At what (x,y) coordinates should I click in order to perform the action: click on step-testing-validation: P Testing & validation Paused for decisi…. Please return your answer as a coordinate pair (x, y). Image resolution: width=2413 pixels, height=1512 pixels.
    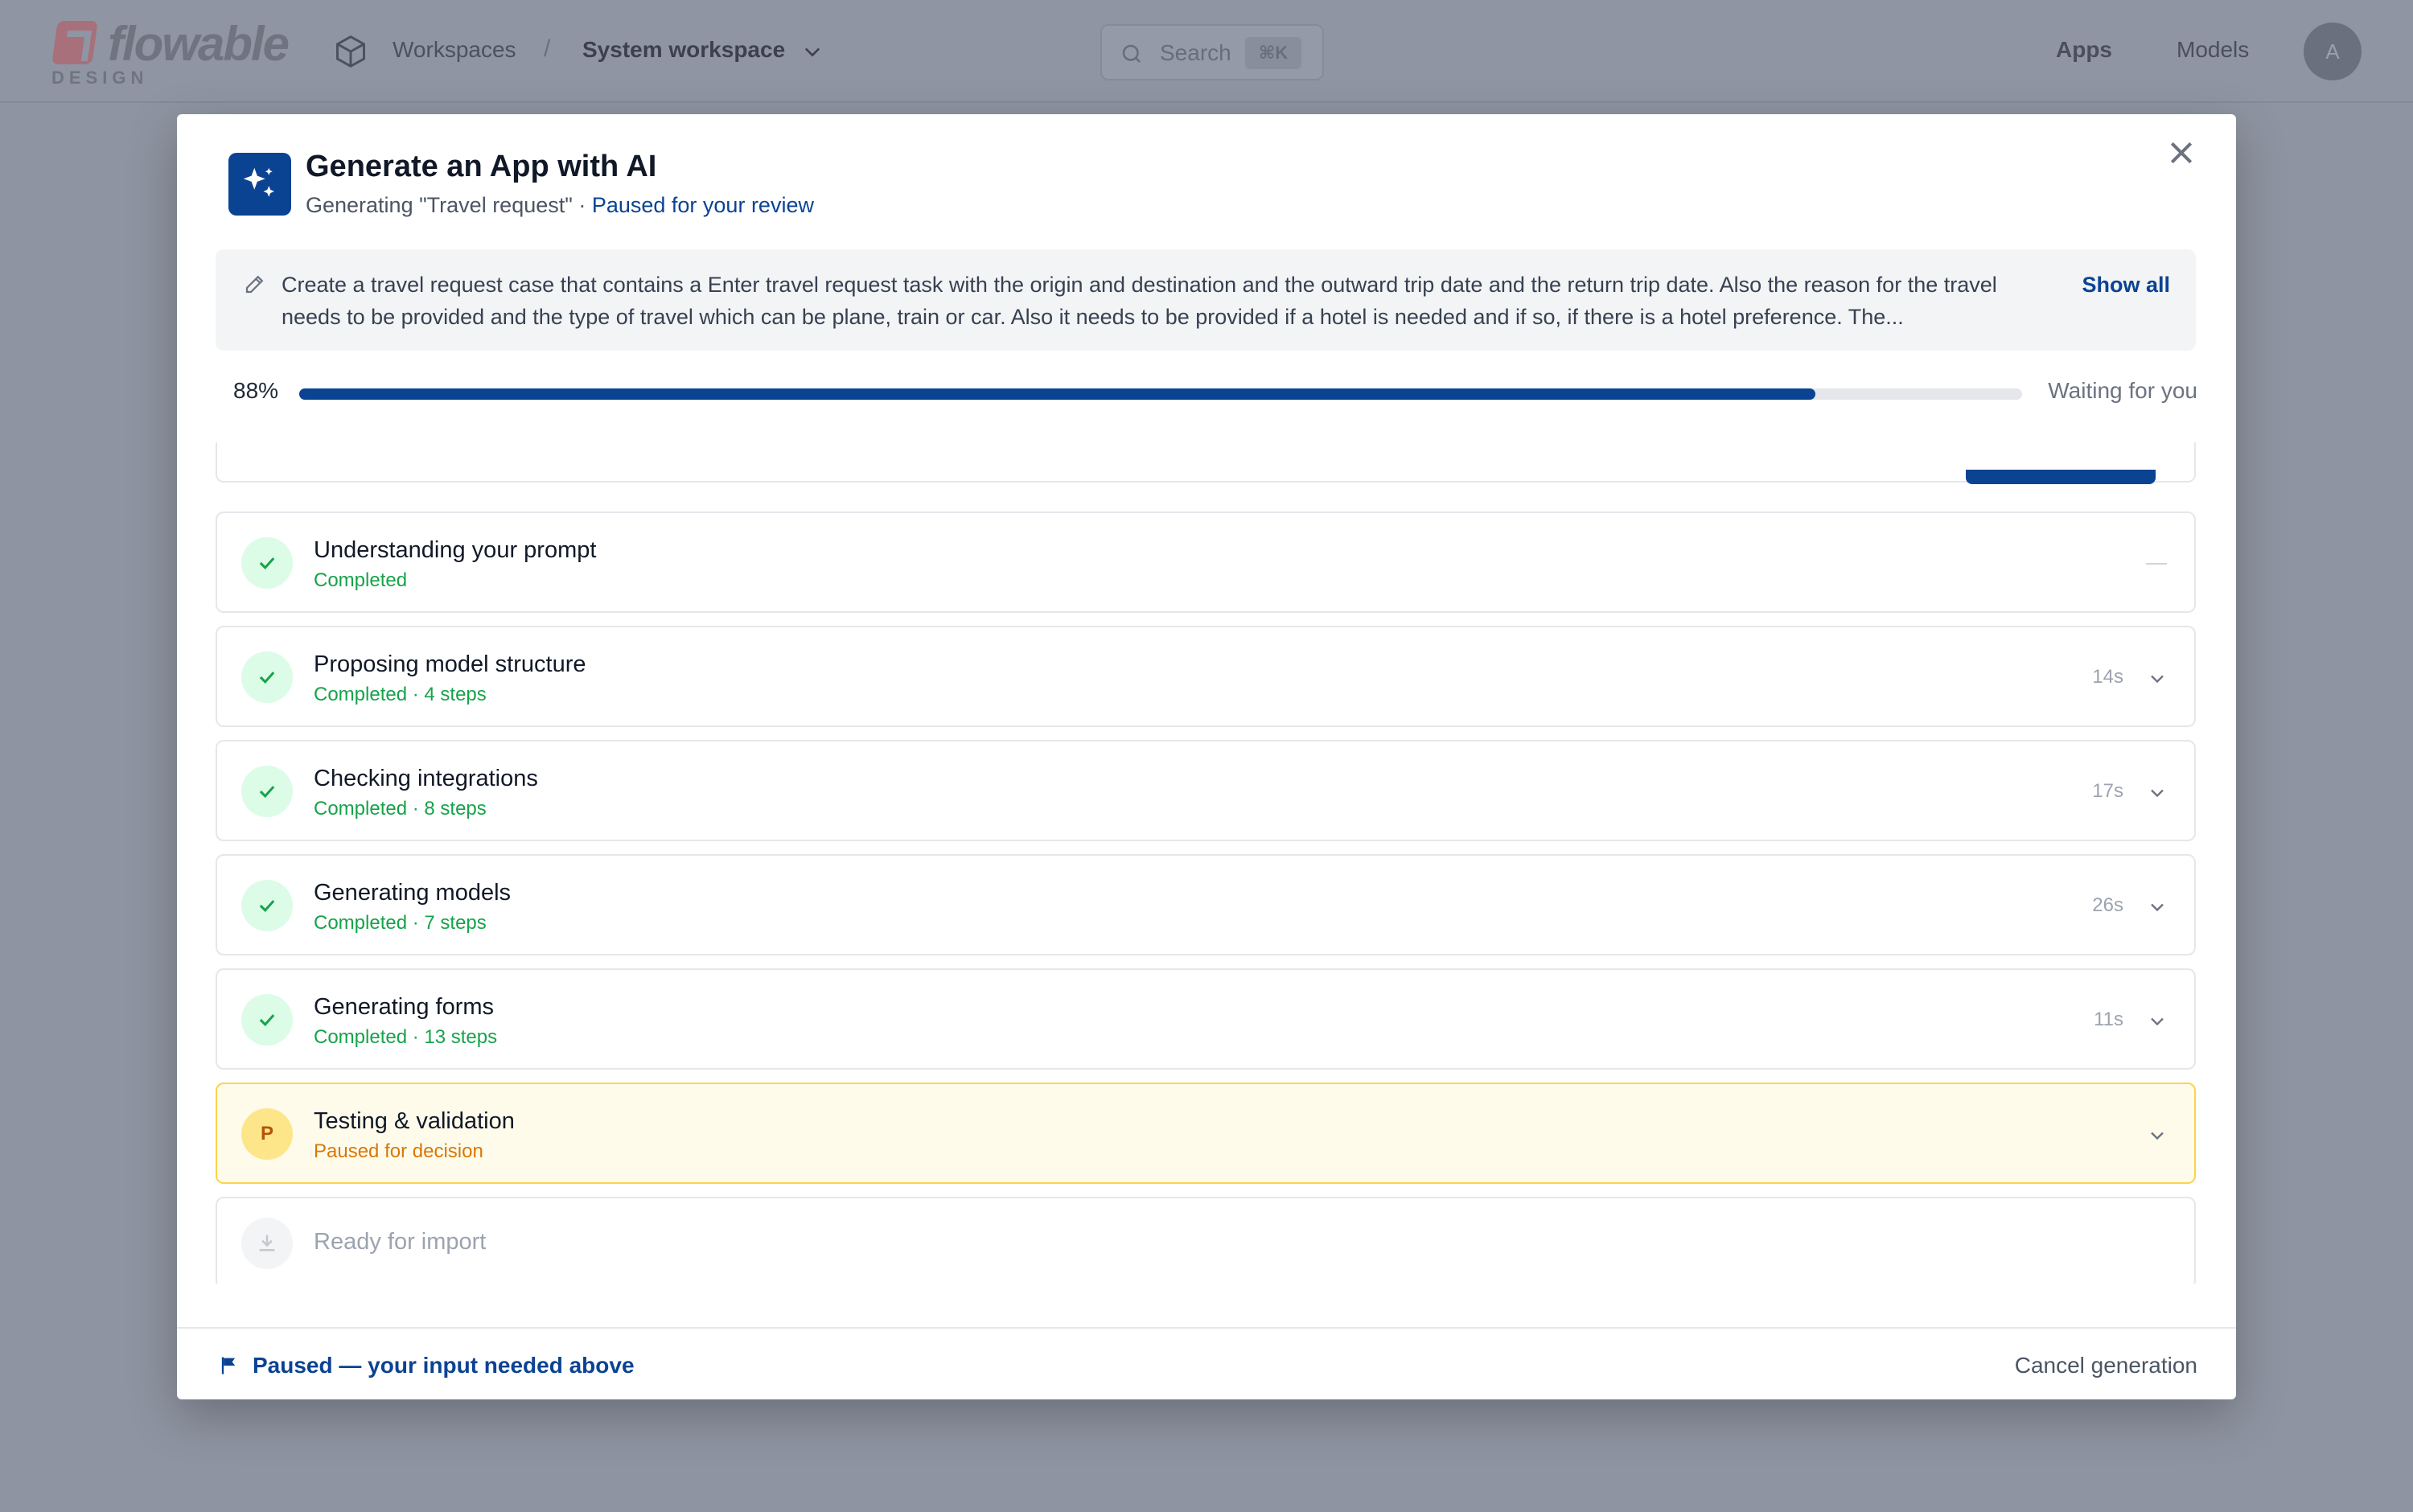
    Looking at the image, I should click on (1206, 1134).